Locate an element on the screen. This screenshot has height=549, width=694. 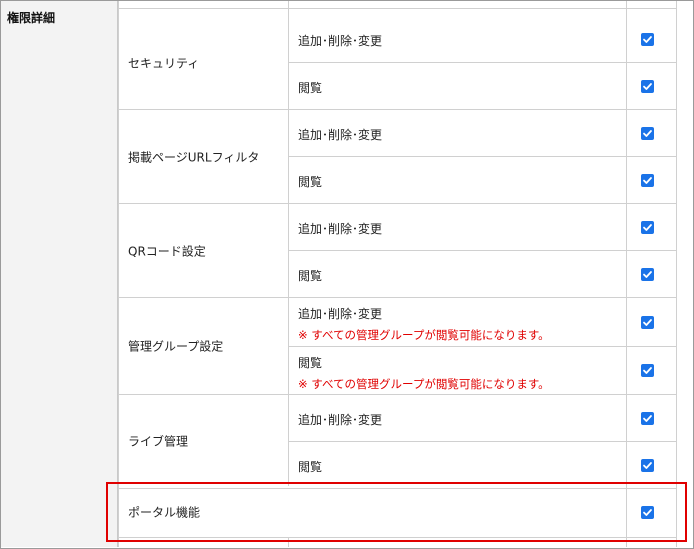
checkbox-admin-group-edit is located at coordinates (647, 322).